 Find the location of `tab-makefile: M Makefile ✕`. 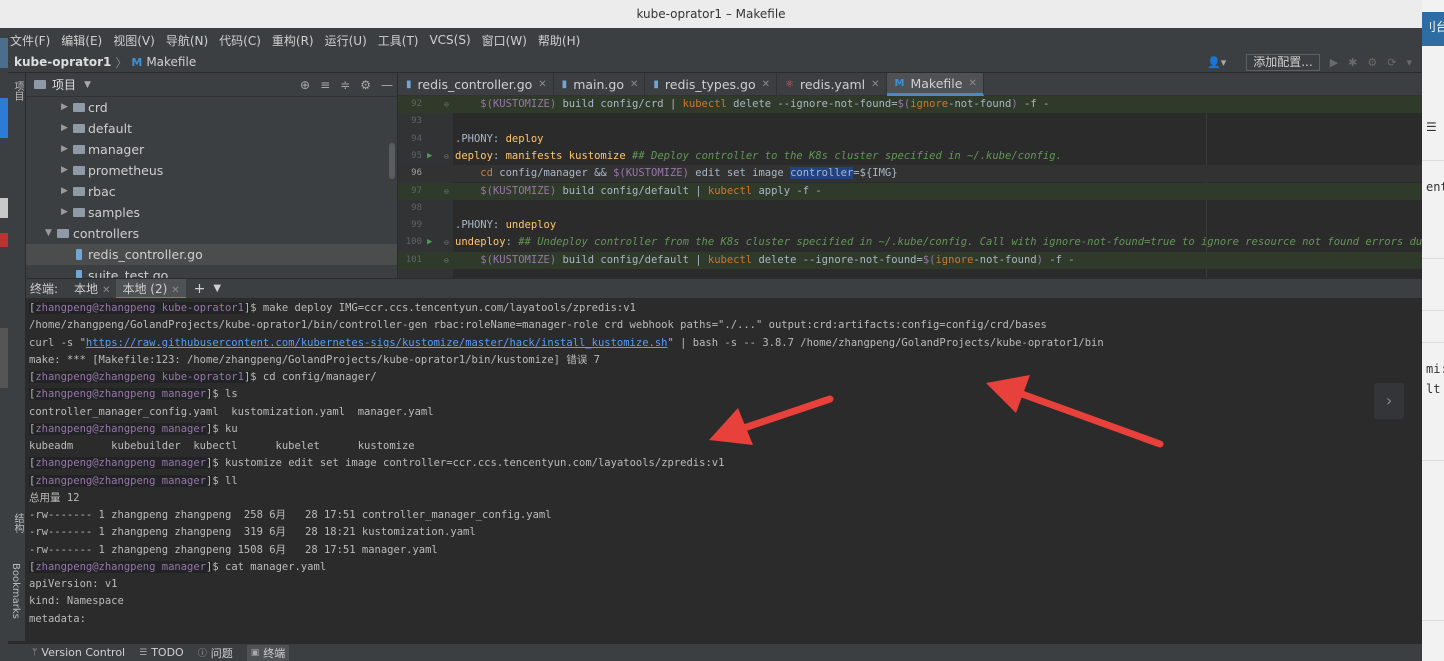

tab-makefile: M Makefile ✕ is located at coordinates (935, 84).